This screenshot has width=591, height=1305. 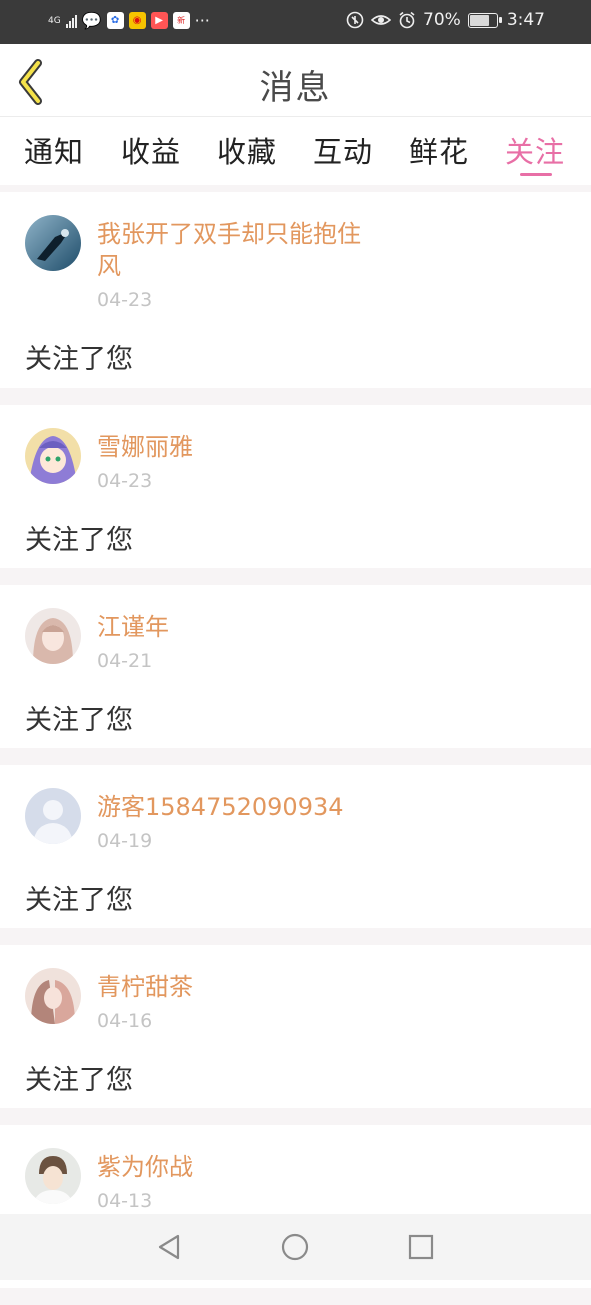 I want to click on network-type: 4G, so click(x=54, y=20).